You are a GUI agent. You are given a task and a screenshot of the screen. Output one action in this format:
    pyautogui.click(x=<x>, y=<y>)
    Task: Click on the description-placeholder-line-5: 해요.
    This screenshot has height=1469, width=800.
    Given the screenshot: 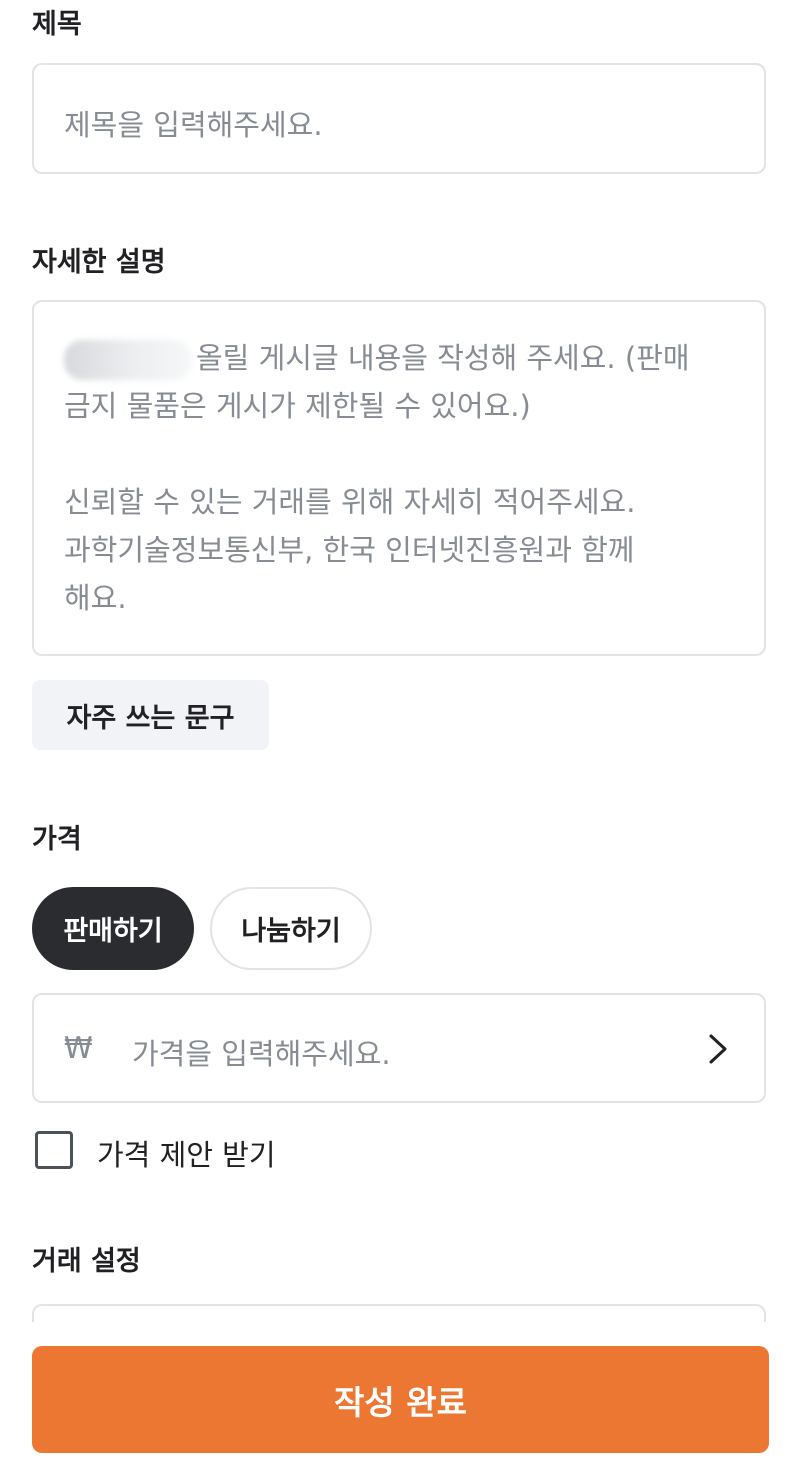 What is the action you would take?
    pyautogui.click(x=95, y=598)
    